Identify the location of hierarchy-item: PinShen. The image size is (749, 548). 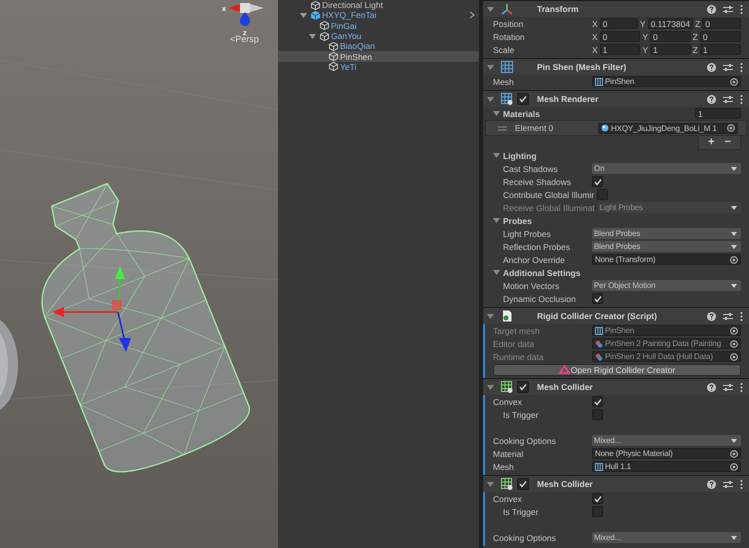
(378, 56).